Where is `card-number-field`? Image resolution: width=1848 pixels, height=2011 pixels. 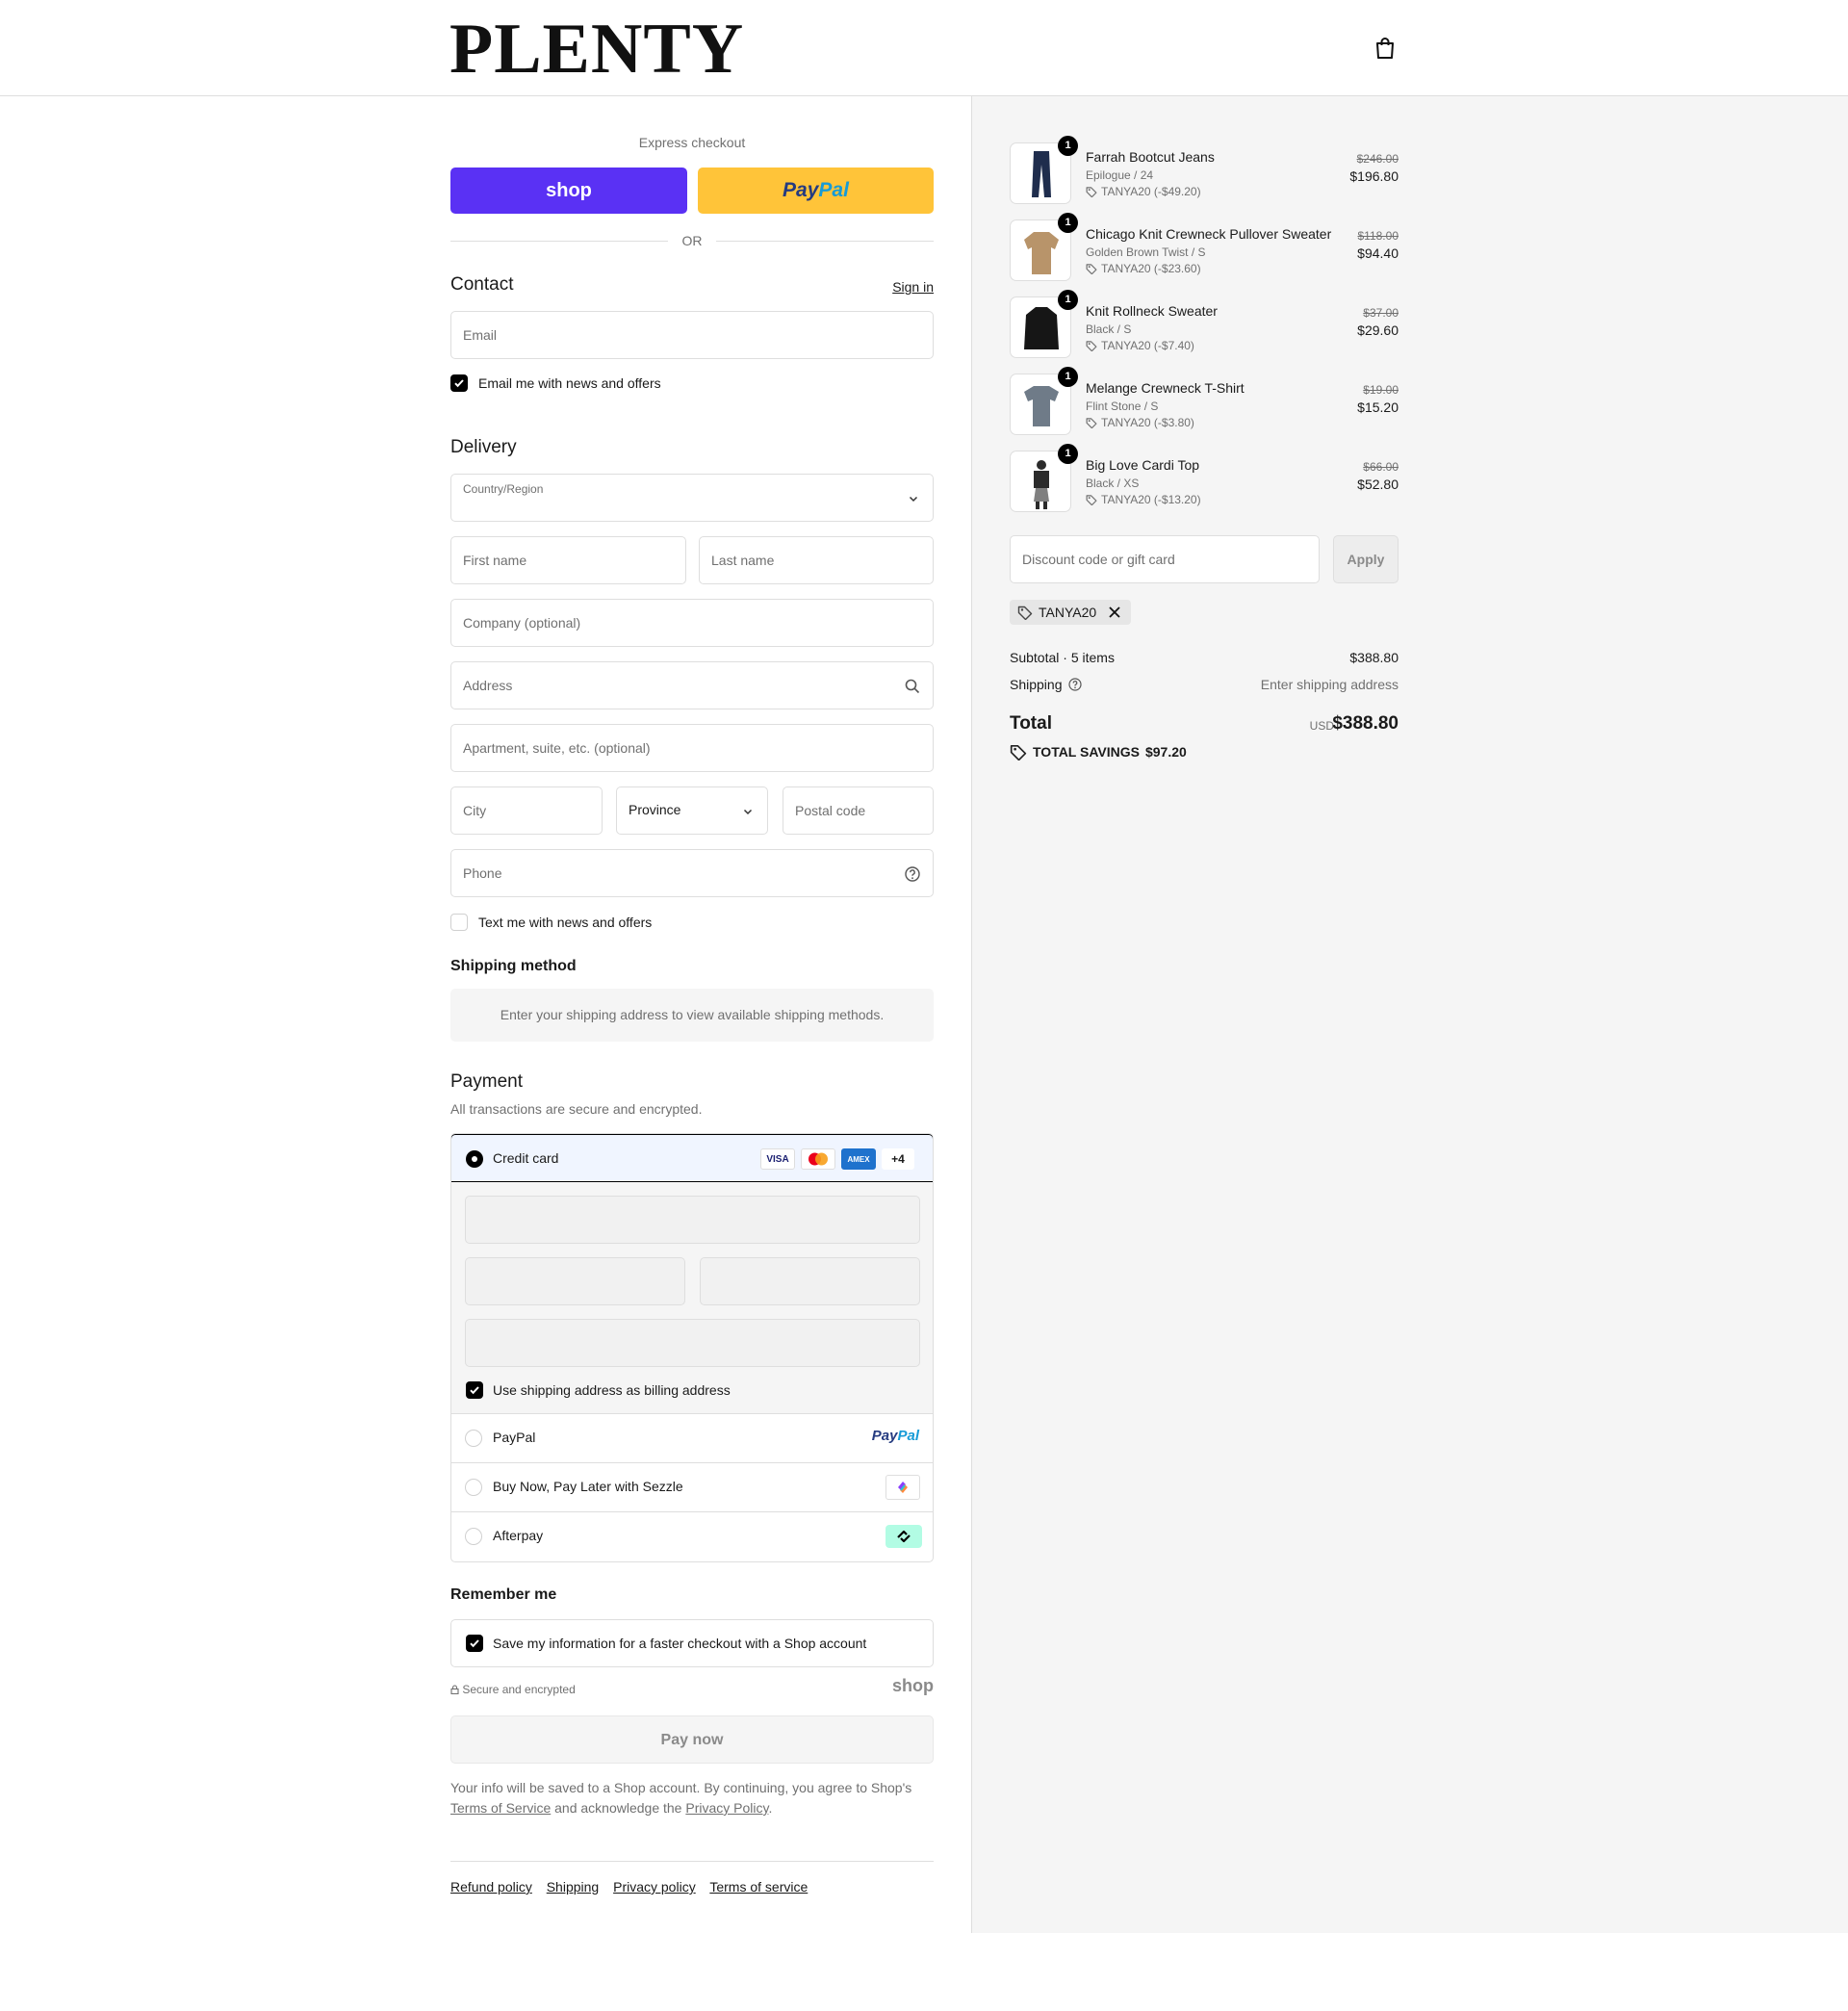 card-number-field is located at coordinates (692, 1220).